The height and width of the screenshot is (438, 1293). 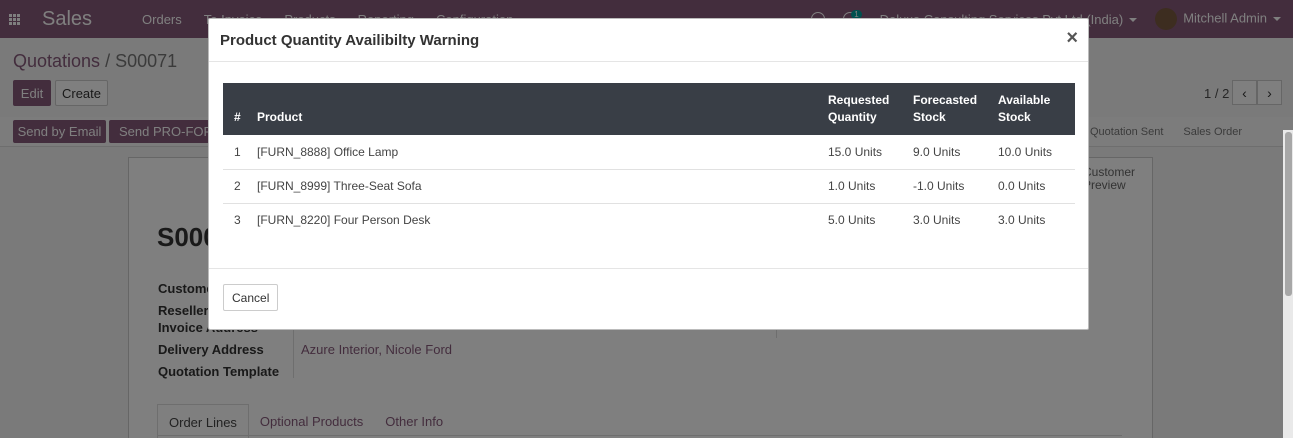 I want to click on requested-cell: 5.0 Units, so click(x=852, y=220).